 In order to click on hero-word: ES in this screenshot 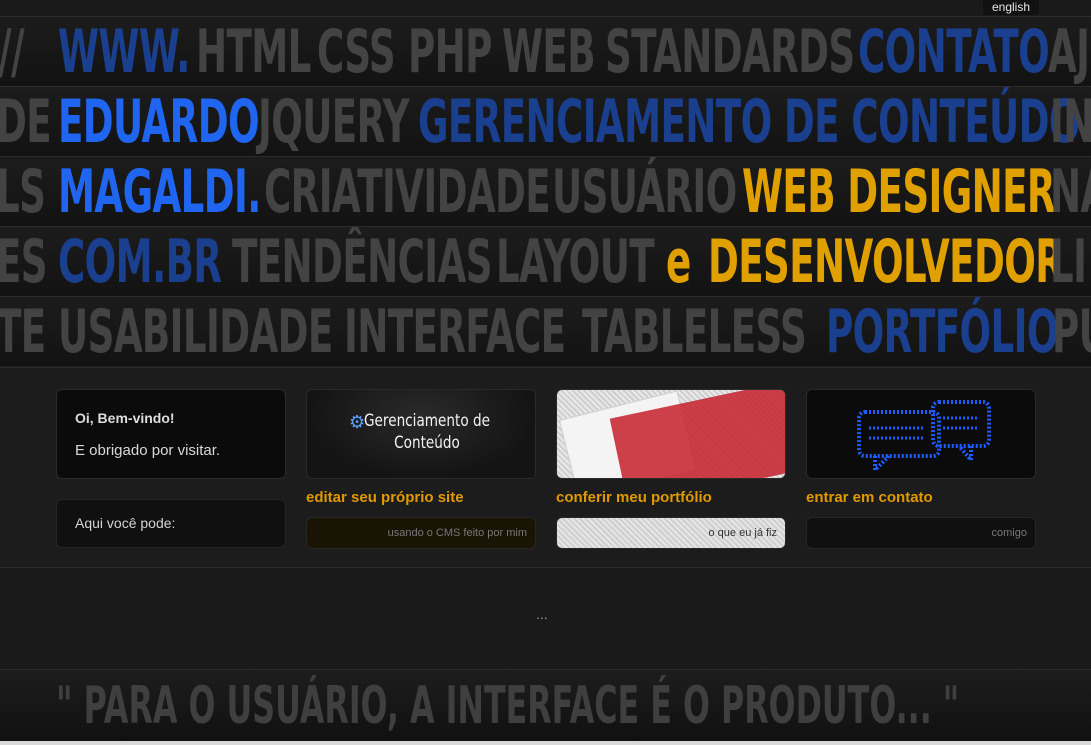, I will do `click(24, 262)`.